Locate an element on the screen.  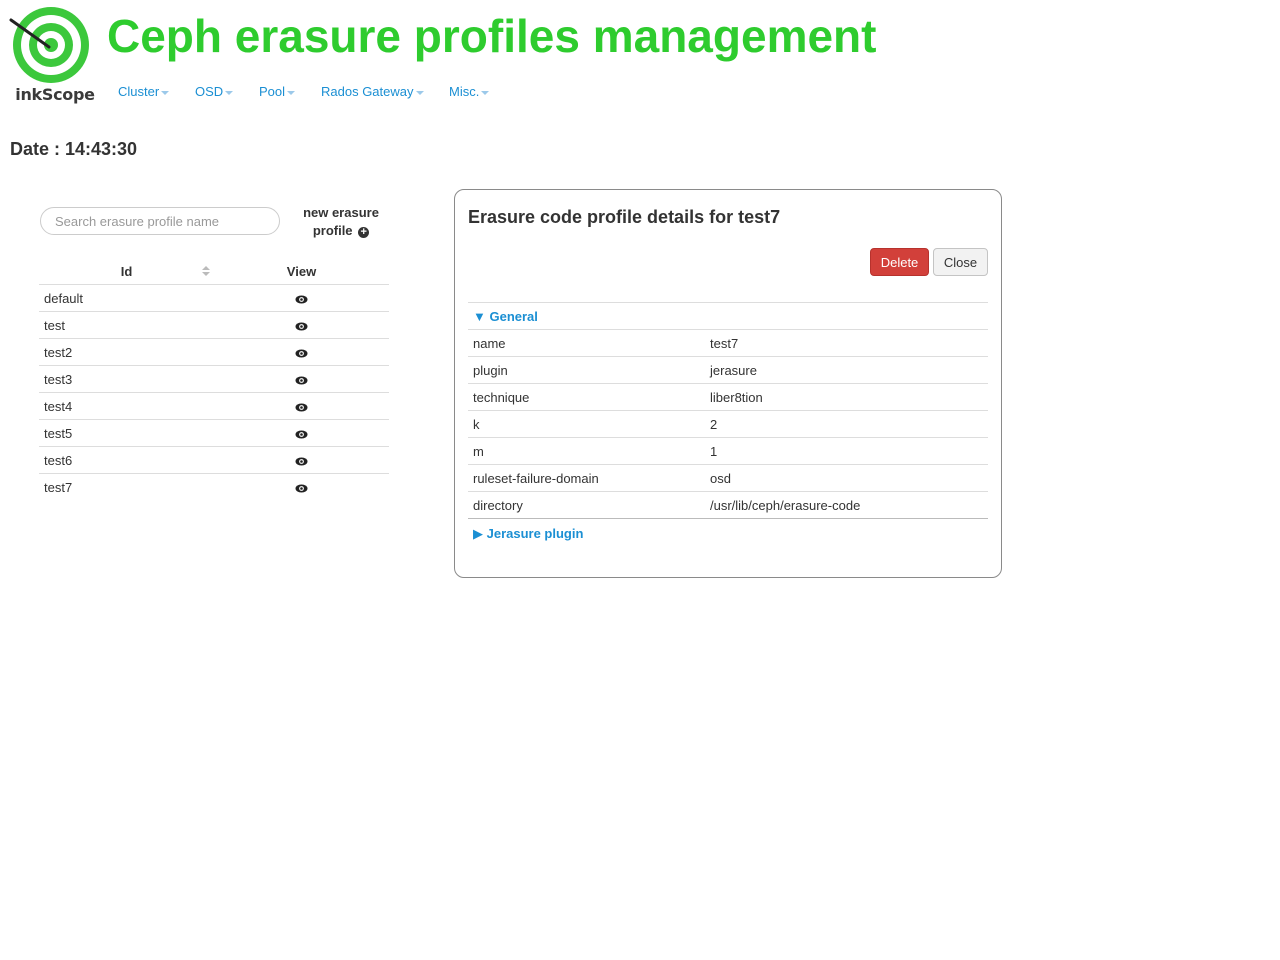
nav-label: Pool is located at coordinates (272, 91).